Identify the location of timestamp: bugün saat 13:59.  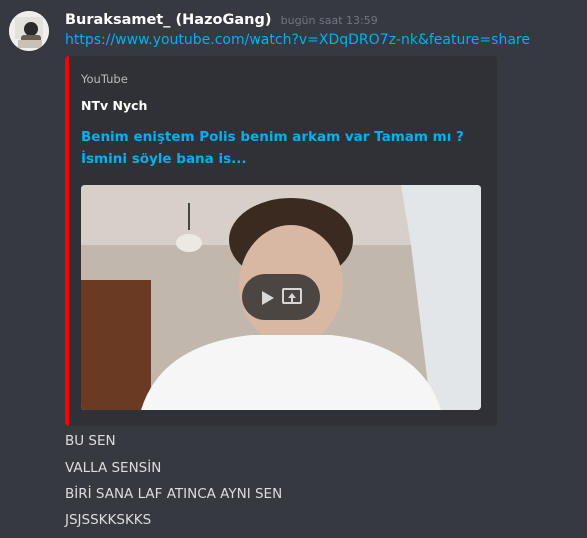
(329, 20).